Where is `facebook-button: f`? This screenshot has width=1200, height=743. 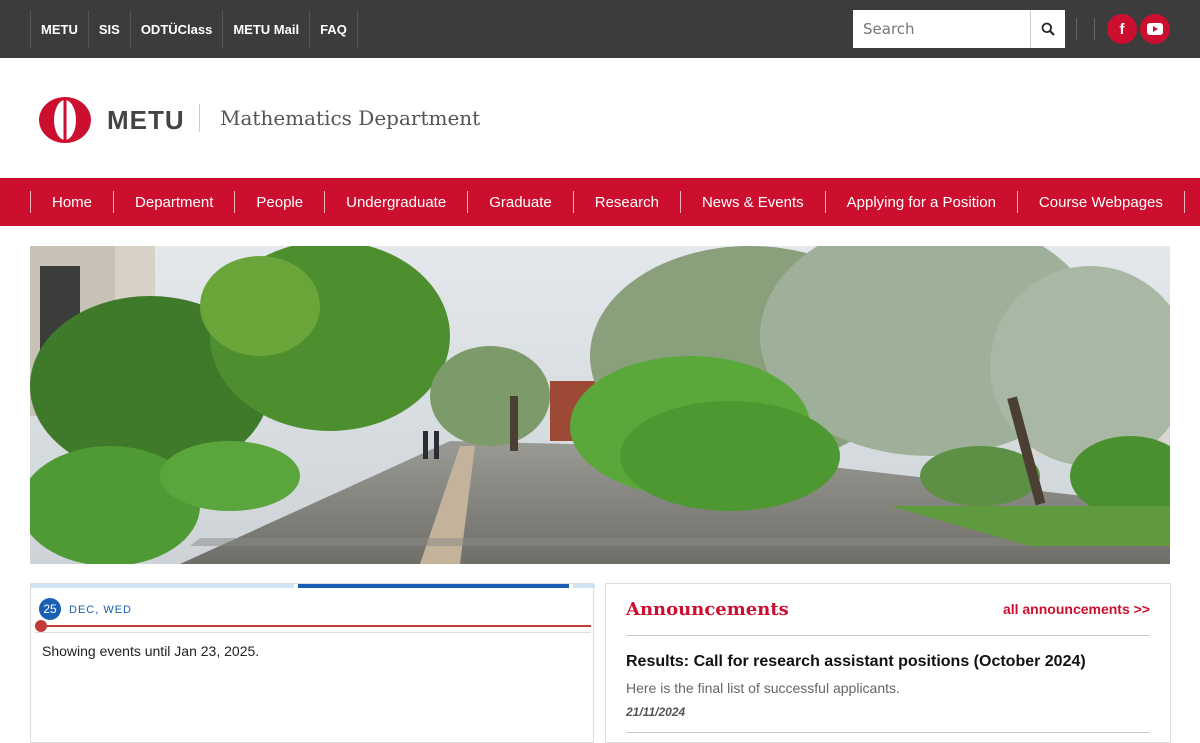
facebook-button: f is located at coordinates (1122, 29).